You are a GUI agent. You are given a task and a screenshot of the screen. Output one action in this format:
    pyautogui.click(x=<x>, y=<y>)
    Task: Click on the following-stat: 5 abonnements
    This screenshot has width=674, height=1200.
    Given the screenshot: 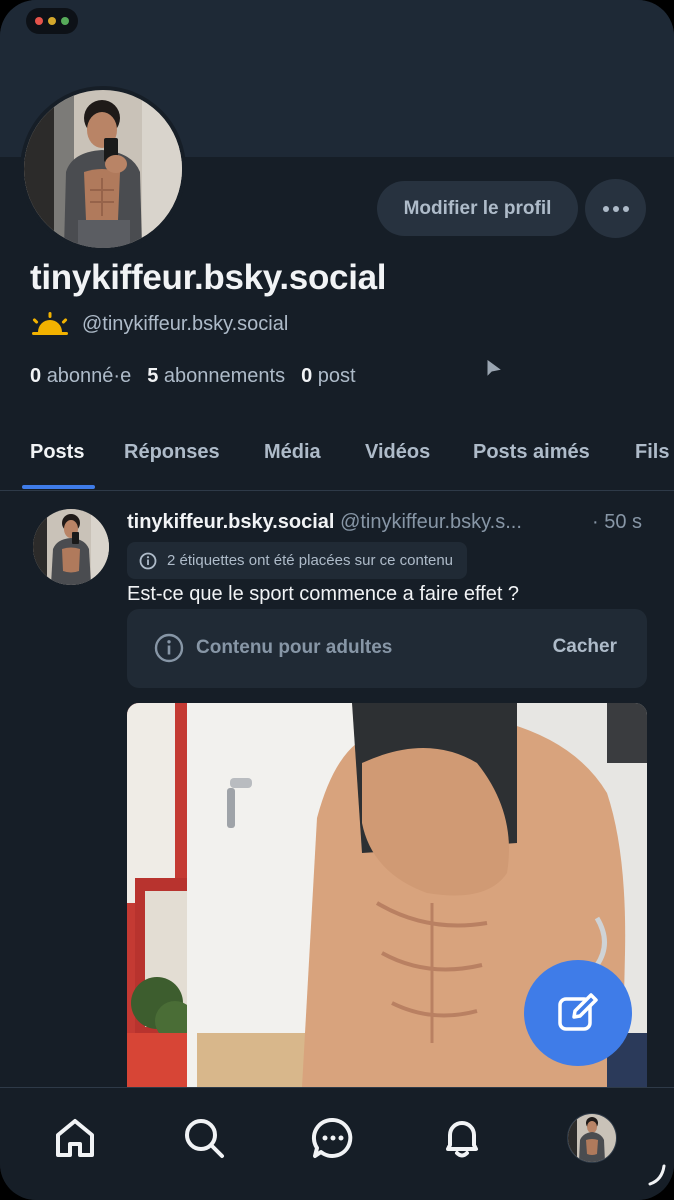 What is the action you would take?
    pyautogui.click(x=216, y=376)
    